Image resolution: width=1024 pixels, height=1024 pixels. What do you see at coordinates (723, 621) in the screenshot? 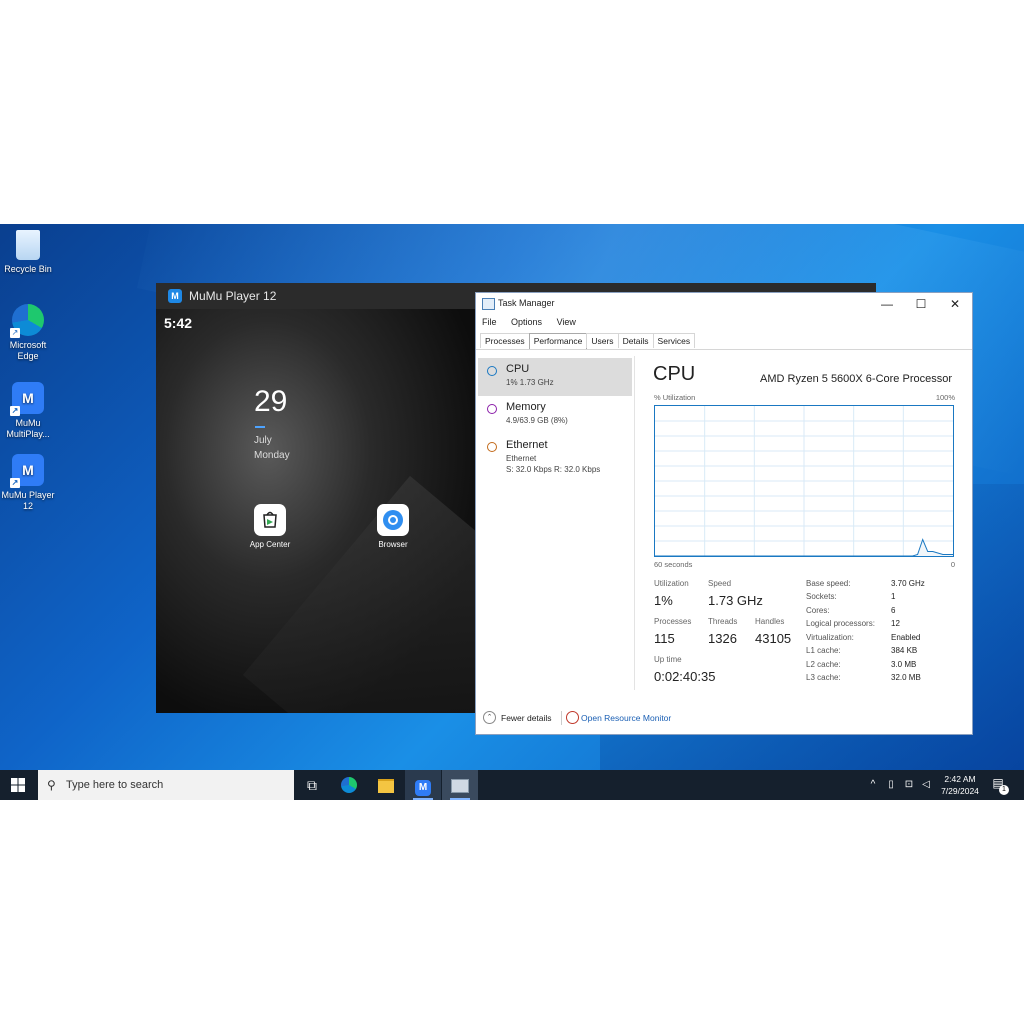
I see `threads-label: Threads` at bounding box center [723, 621].